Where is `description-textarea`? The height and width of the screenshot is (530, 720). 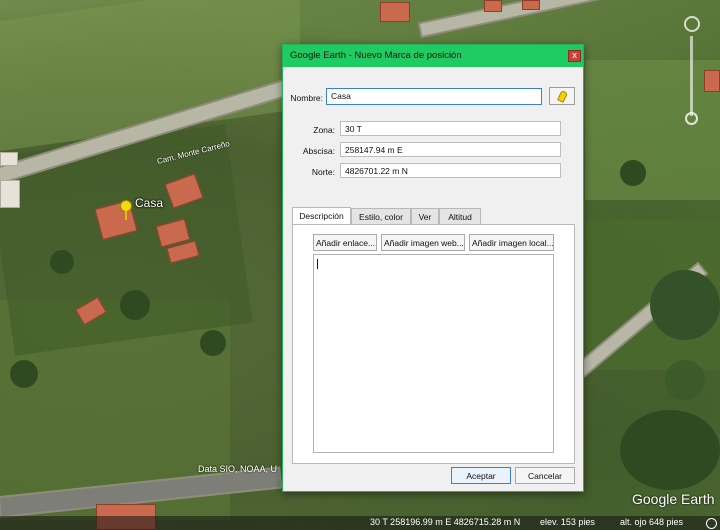
description-textarea is located at coordinates (433, 353).